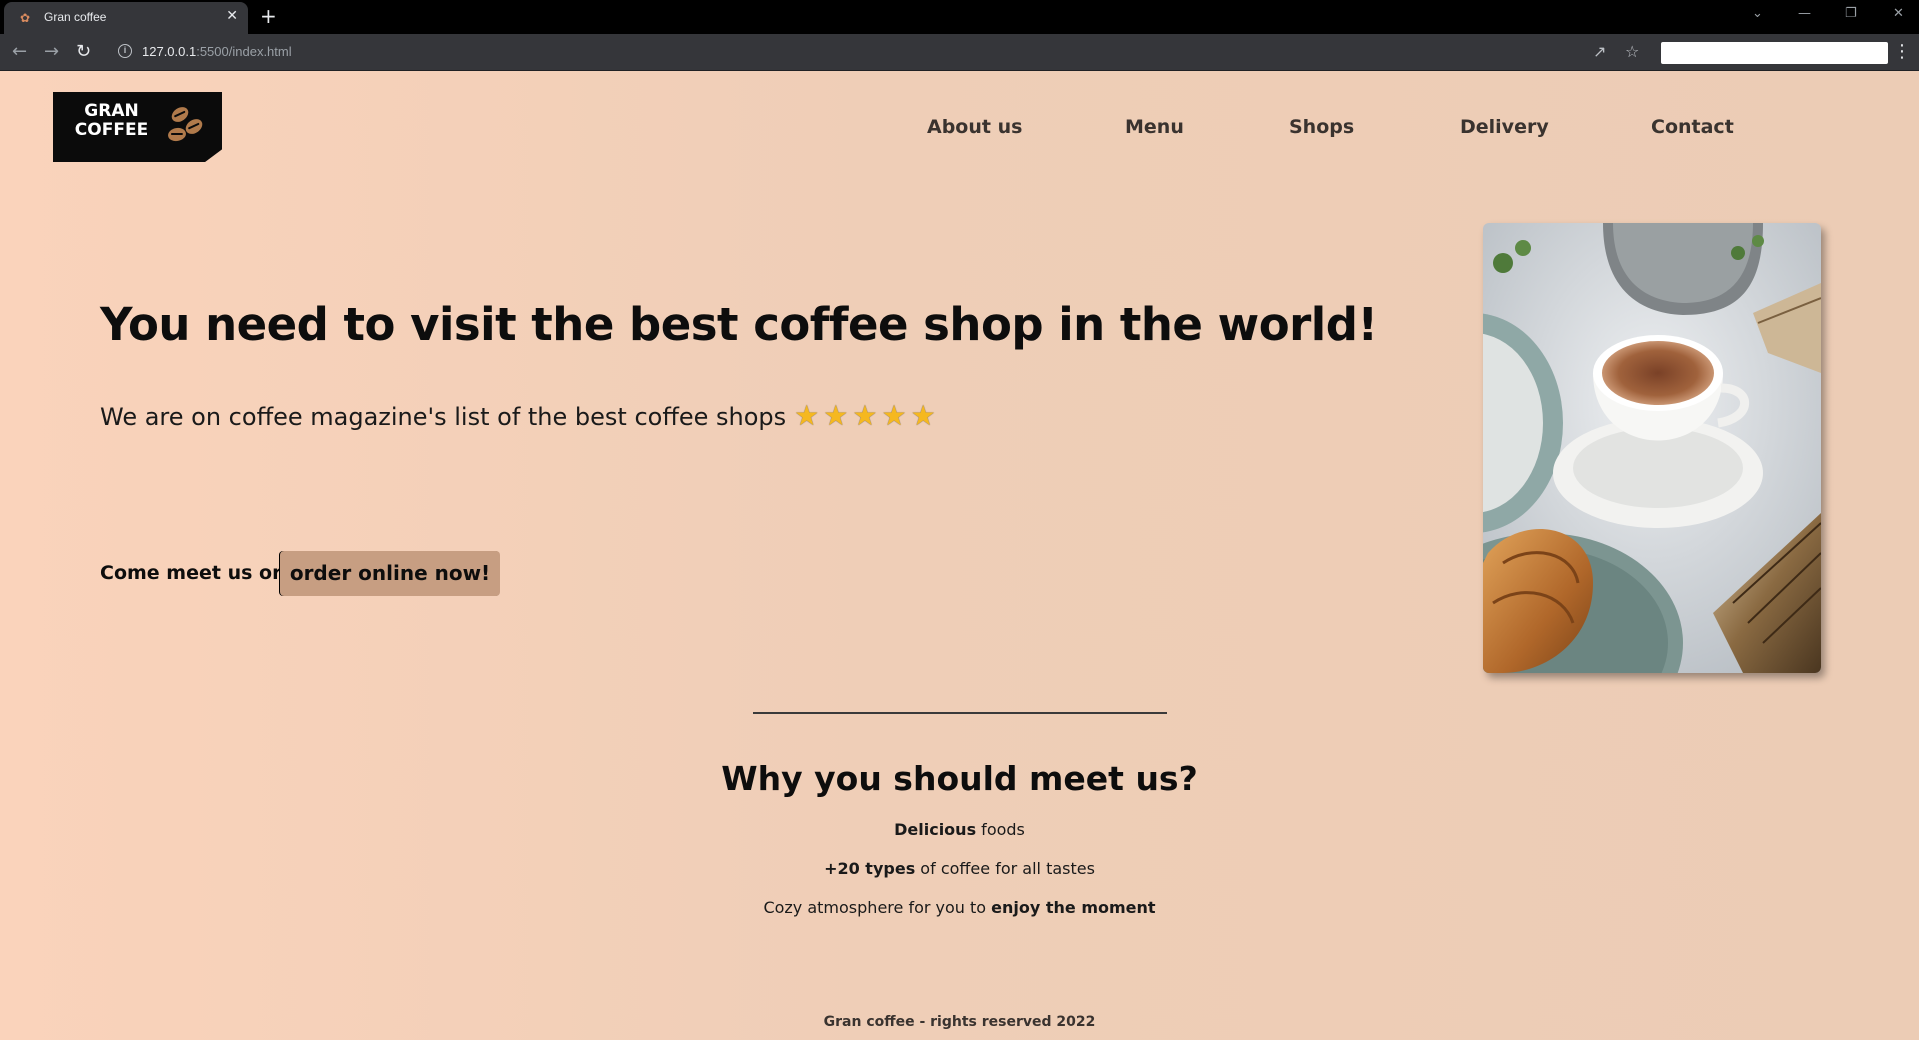 Image resolution: width=1919 pixels, height=1040 pixels. I want to click on why-item-foods-text: foods, so click(1000, 829).